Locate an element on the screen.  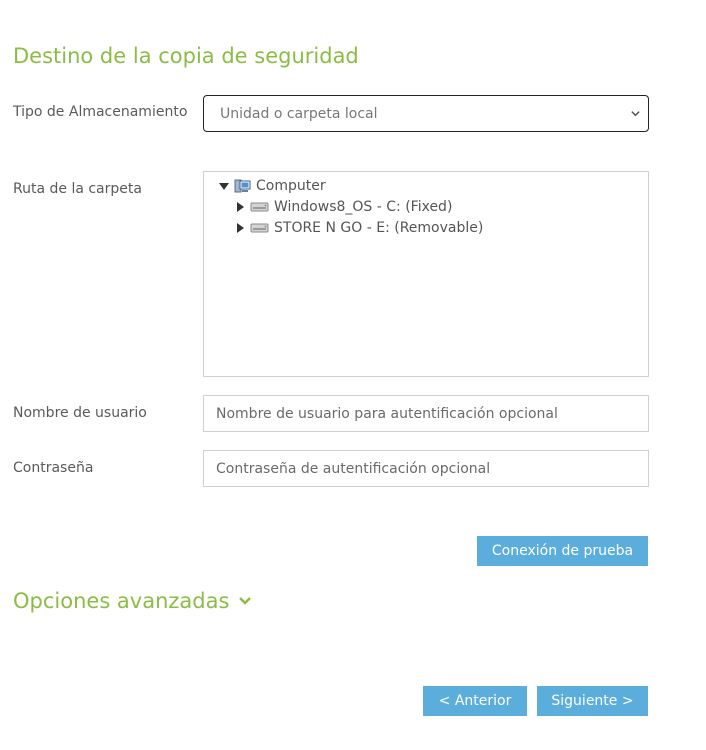
storage-type-select: Unidad o carpeta local is located at coordinates (426, 113).